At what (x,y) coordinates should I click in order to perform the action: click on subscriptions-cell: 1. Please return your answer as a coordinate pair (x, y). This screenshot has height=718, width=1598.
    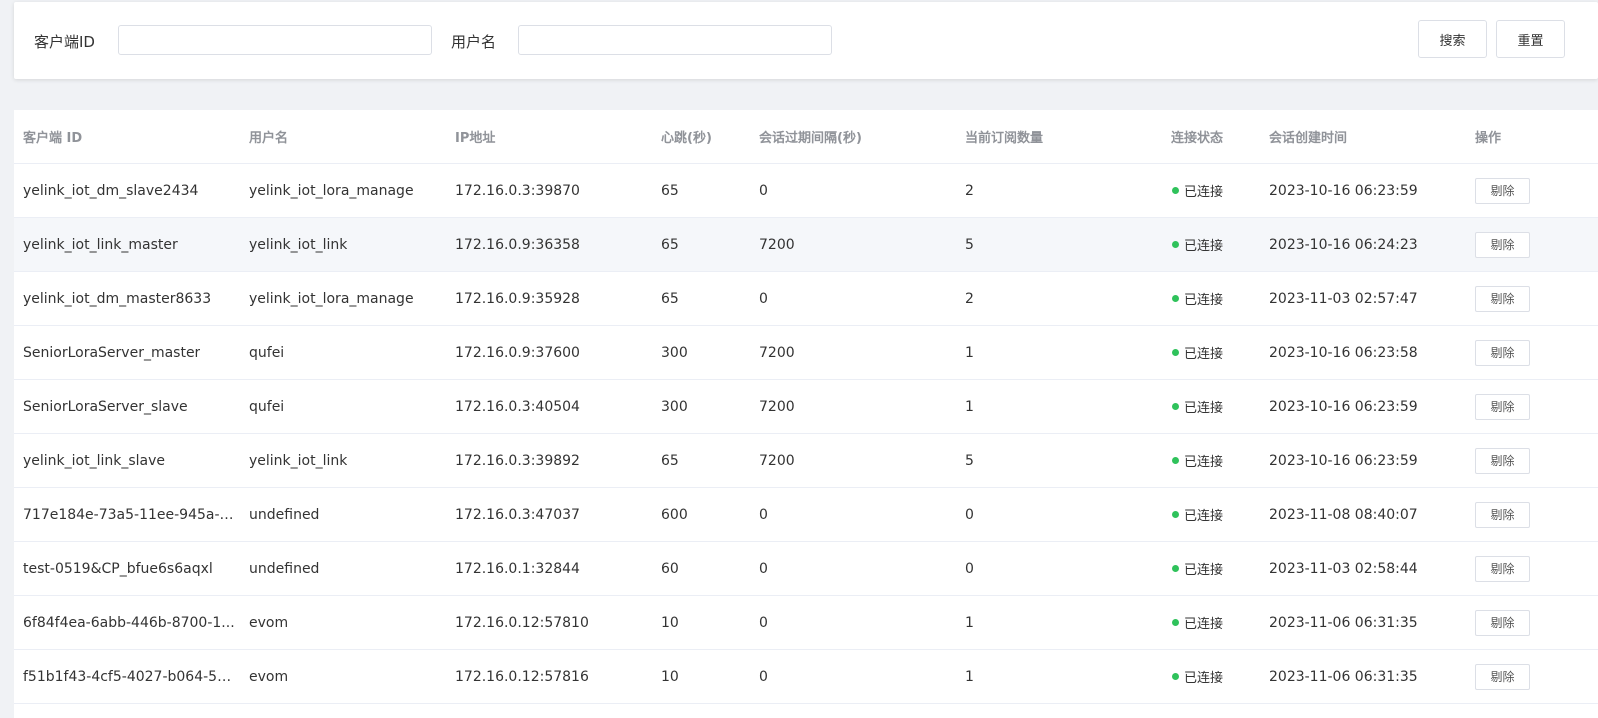
    Looking at the image, I should click on (1062, 352).